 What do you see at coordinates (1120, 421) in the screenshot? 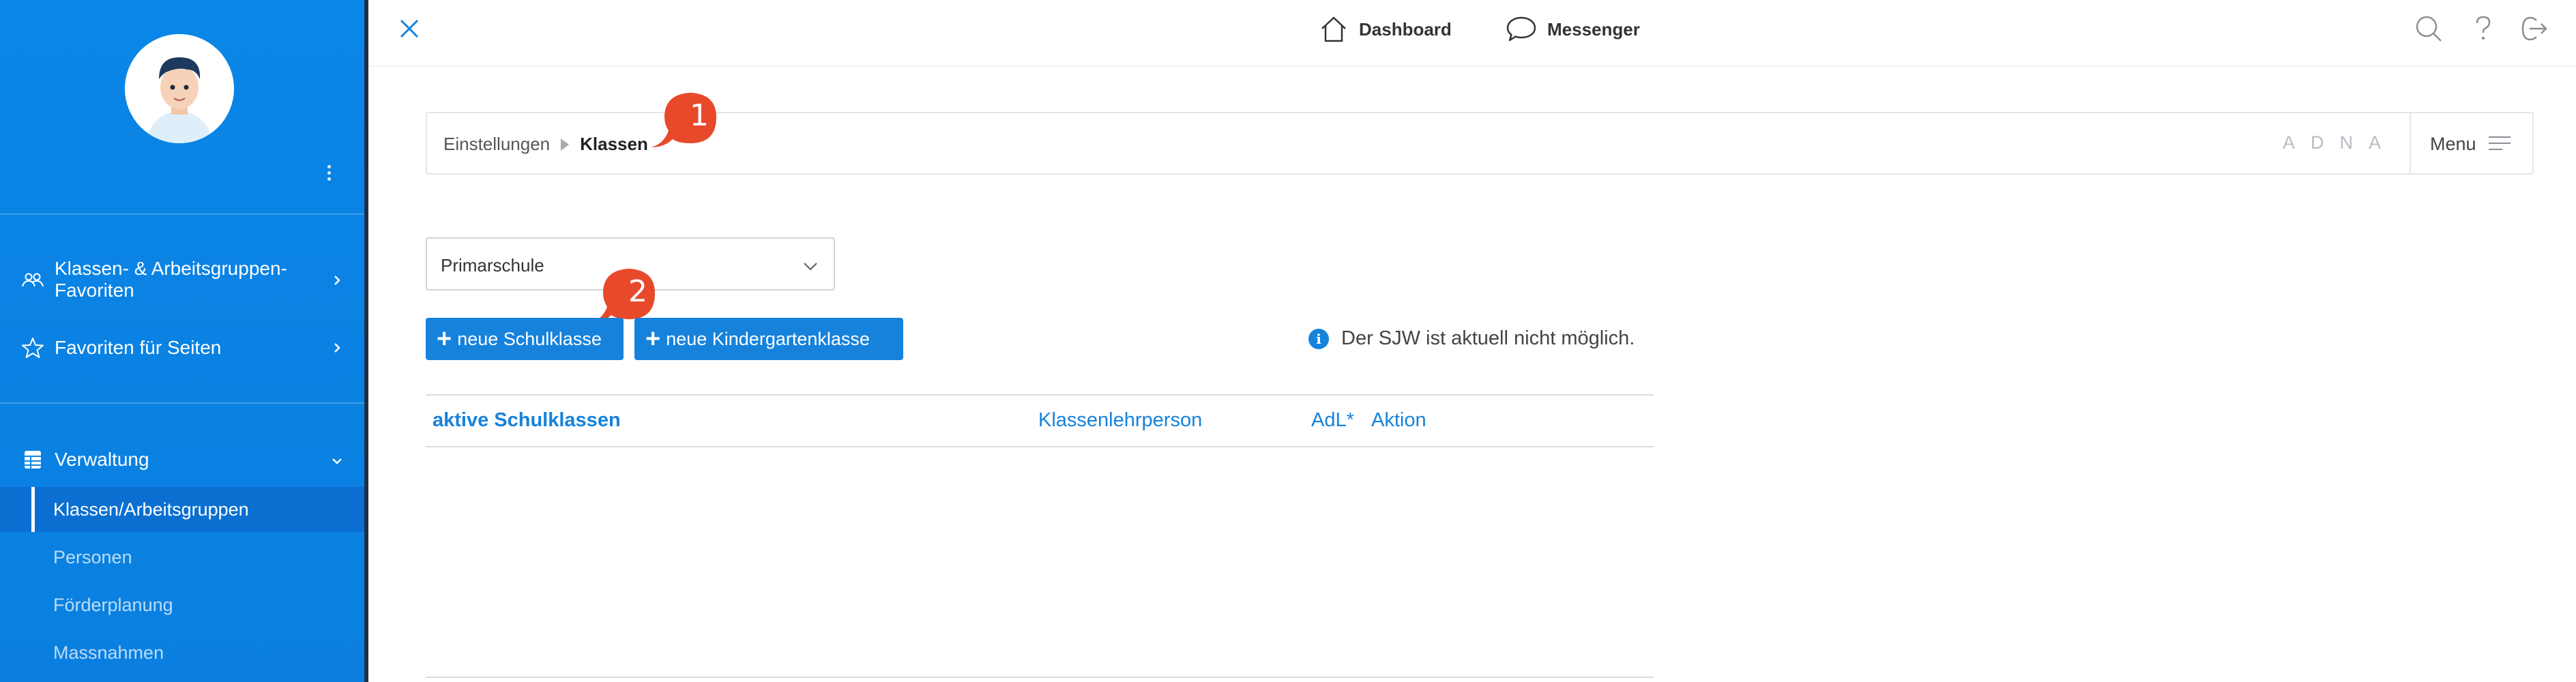
I see `column-header-class-teacher: Klassenlehrperson` at bounding box center [1120, 421].